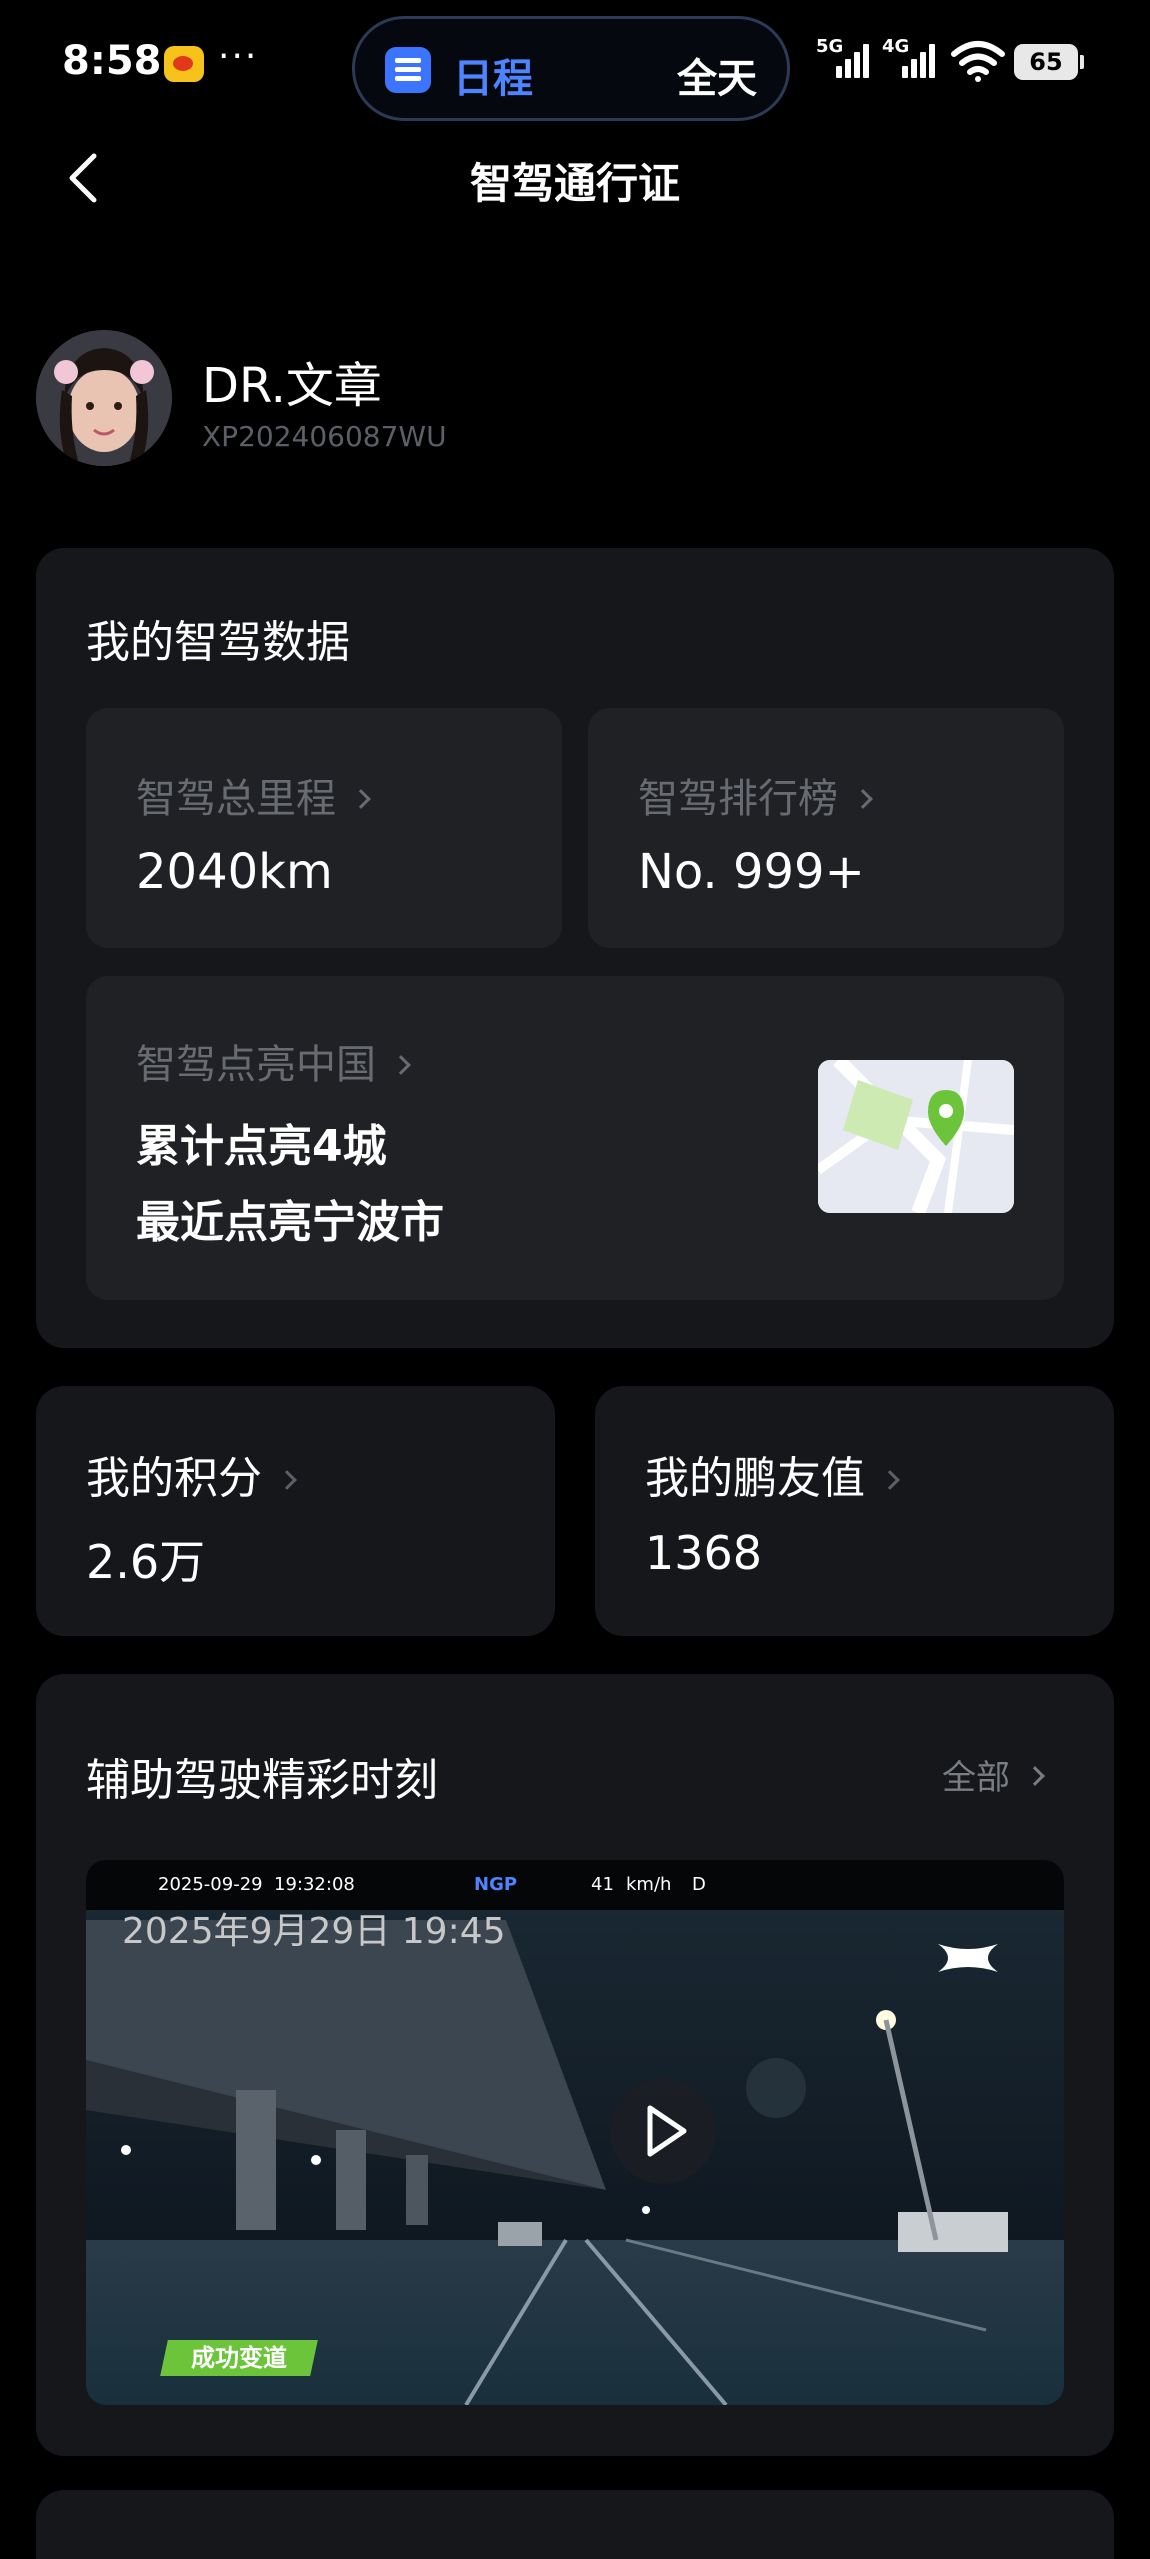  What do you see at coordinates (575, 2524) in the screenshot?
I see `next-section-card` at bounding box center [575, 2524].